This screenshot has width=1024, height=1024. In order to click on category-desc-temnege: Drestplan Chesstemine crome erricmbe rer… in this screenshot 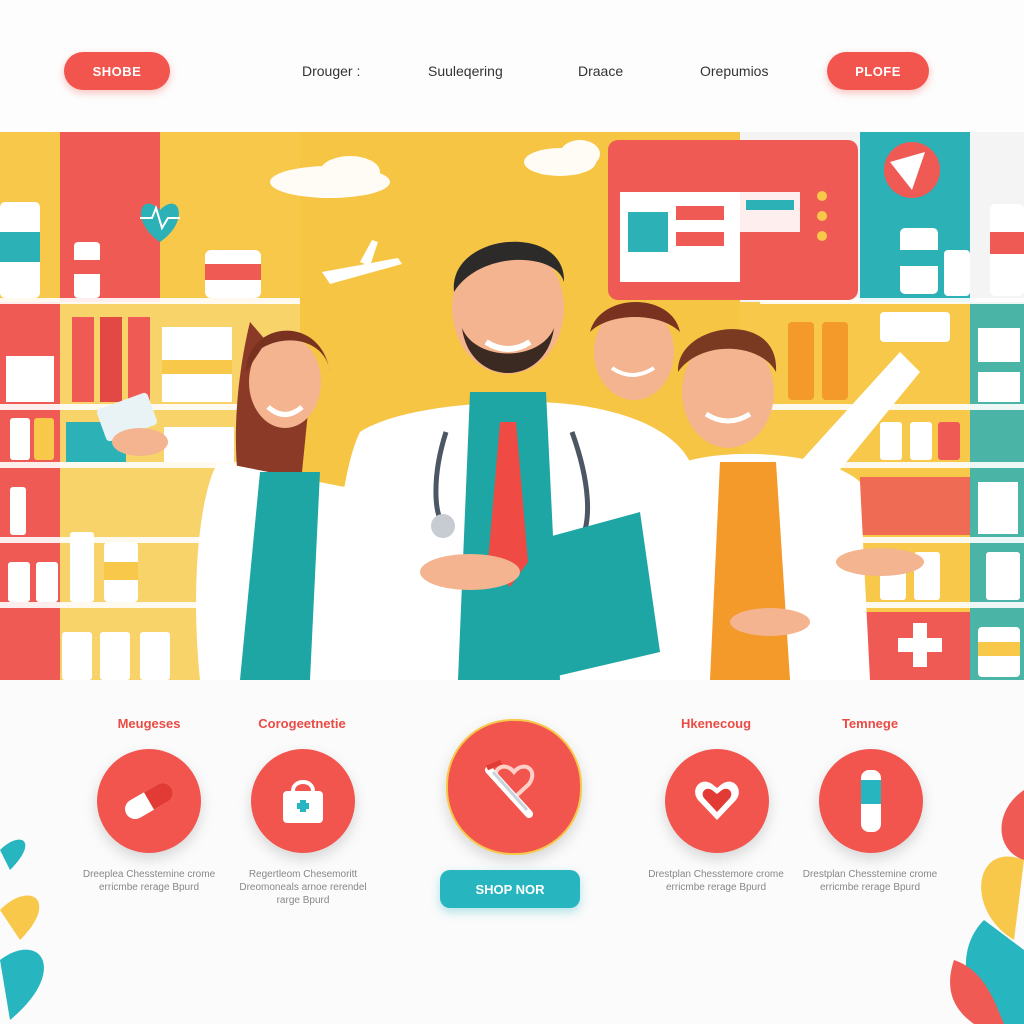, I will do `click(870, 881)`.